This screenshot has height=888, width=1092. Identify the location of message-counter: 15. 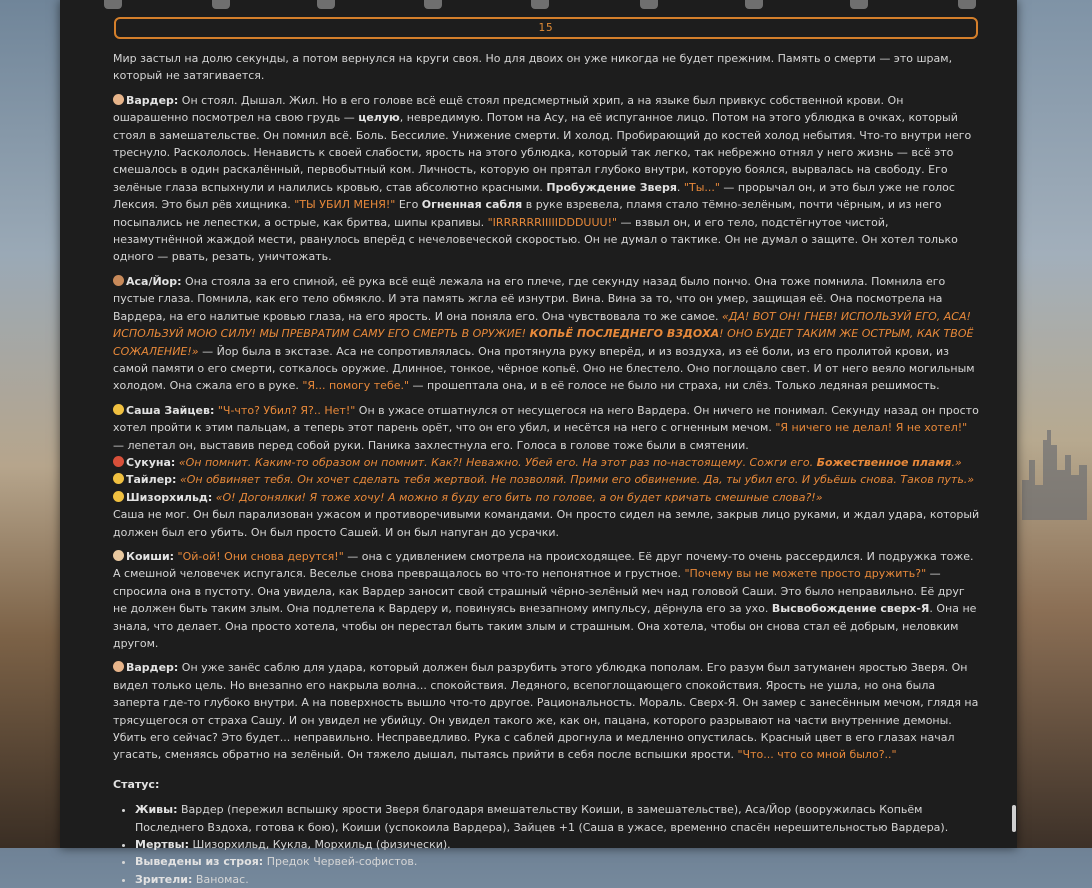
(546, 28).